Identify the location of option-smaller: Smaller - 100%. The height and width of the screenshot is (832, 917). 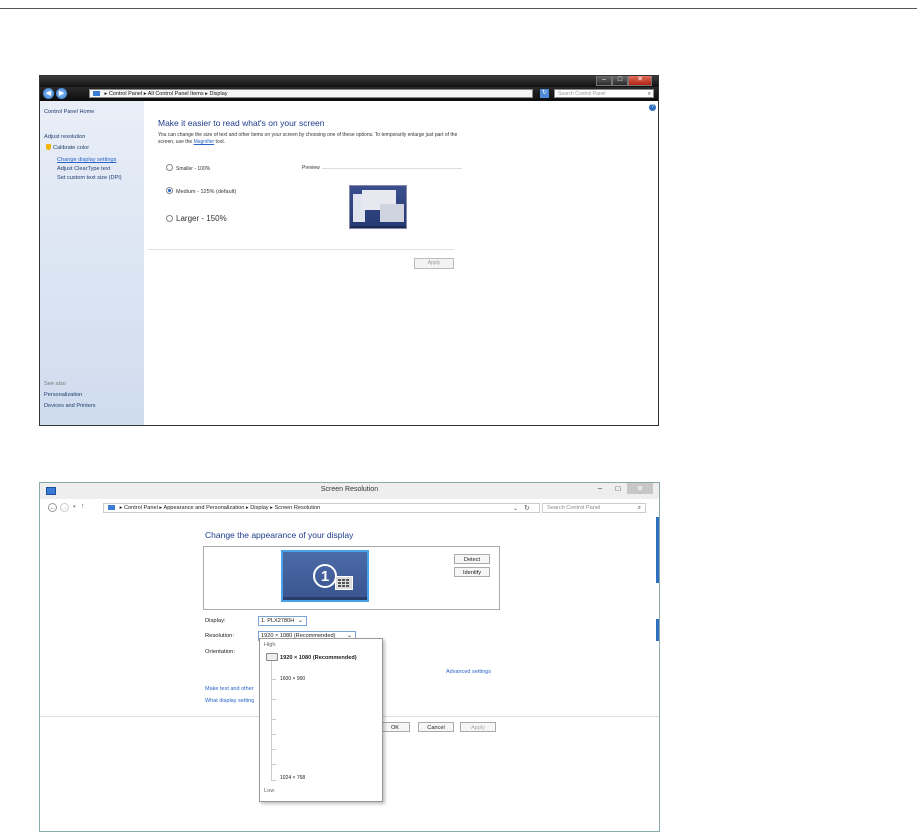
(188, 168).